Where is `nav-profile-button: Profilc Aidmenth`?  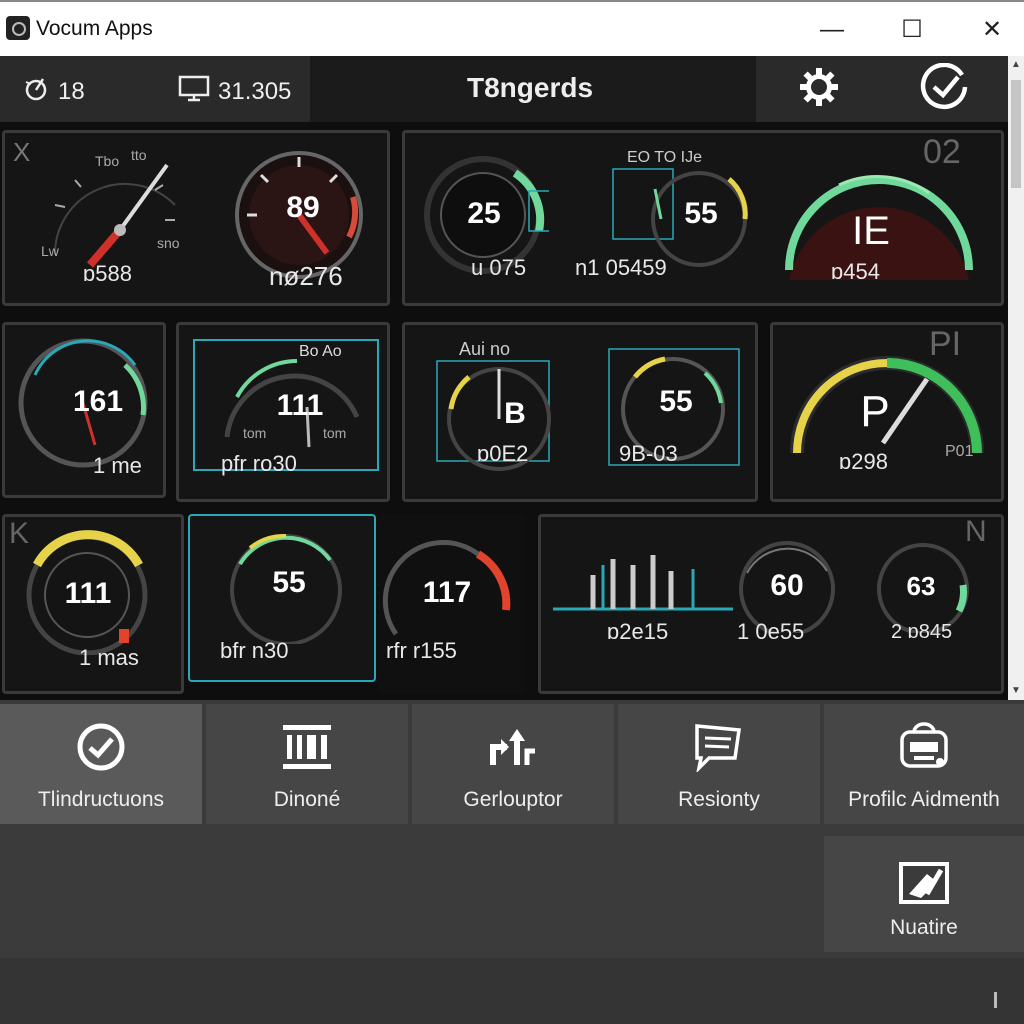
nav-profile-button: Profilc Aidmenth is located at coordinates (924, 764).